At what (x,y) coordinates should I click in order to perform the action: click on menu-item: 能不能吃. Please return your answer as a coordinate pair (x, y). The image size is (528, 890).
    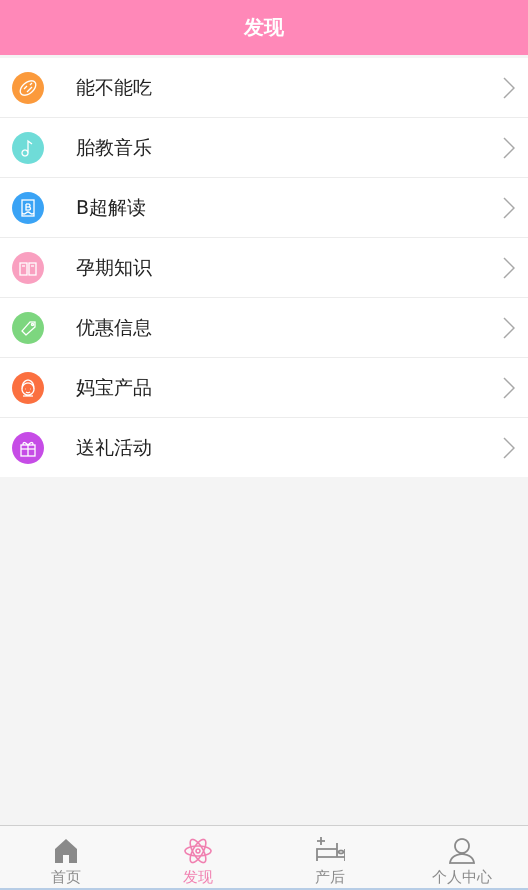
    Looking at the image, I should click on (264, 88).